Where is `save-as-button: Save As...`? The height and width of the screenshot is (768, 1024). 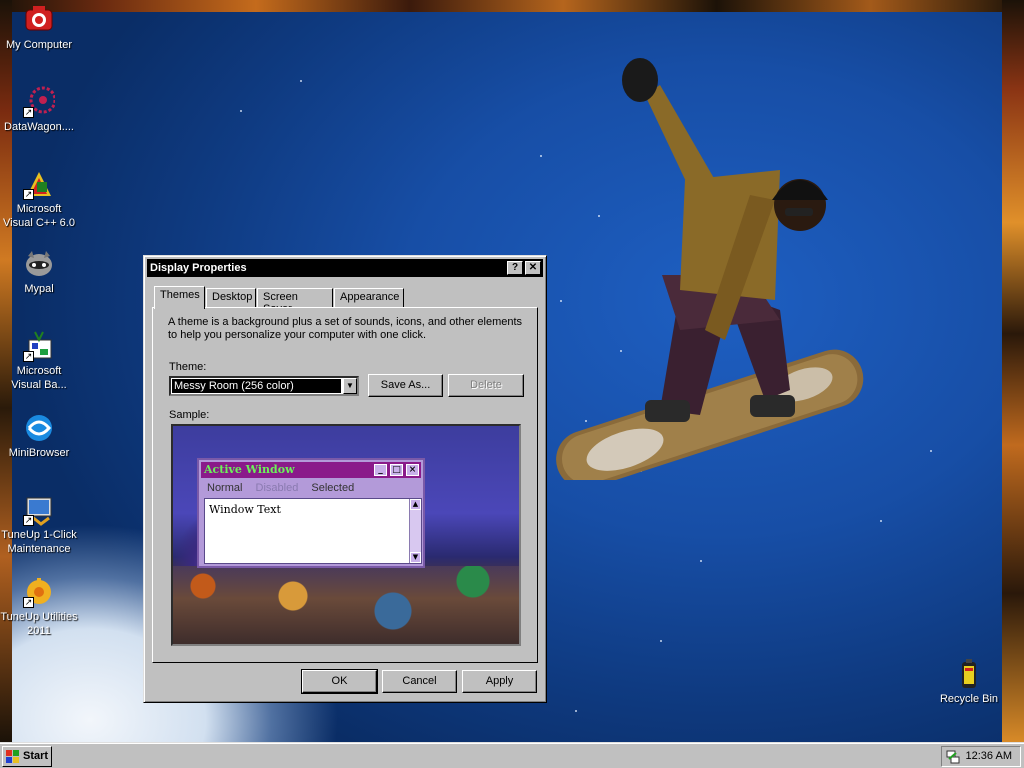 save-as-button: Save As... is located at coordinates (405, 385).